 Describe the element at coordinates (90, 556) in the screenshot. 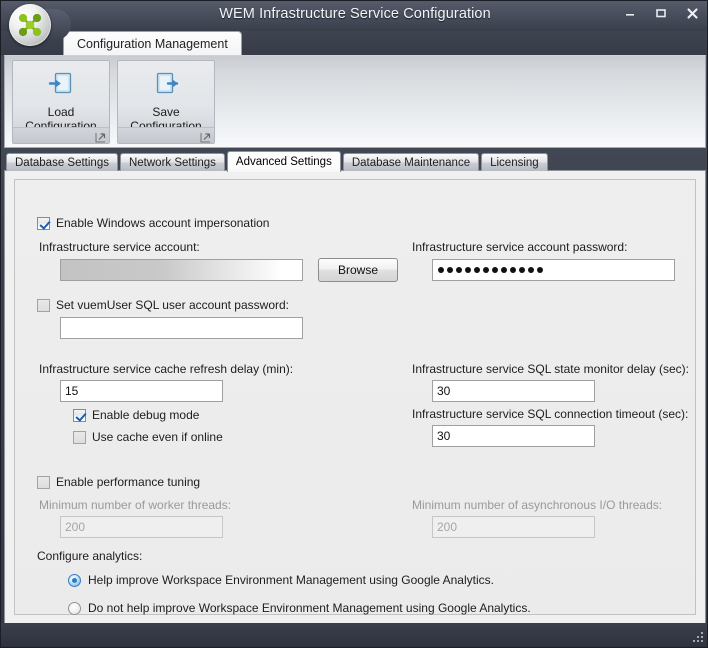

I see `configure-analytics-label: Configure analytics:` at that location.